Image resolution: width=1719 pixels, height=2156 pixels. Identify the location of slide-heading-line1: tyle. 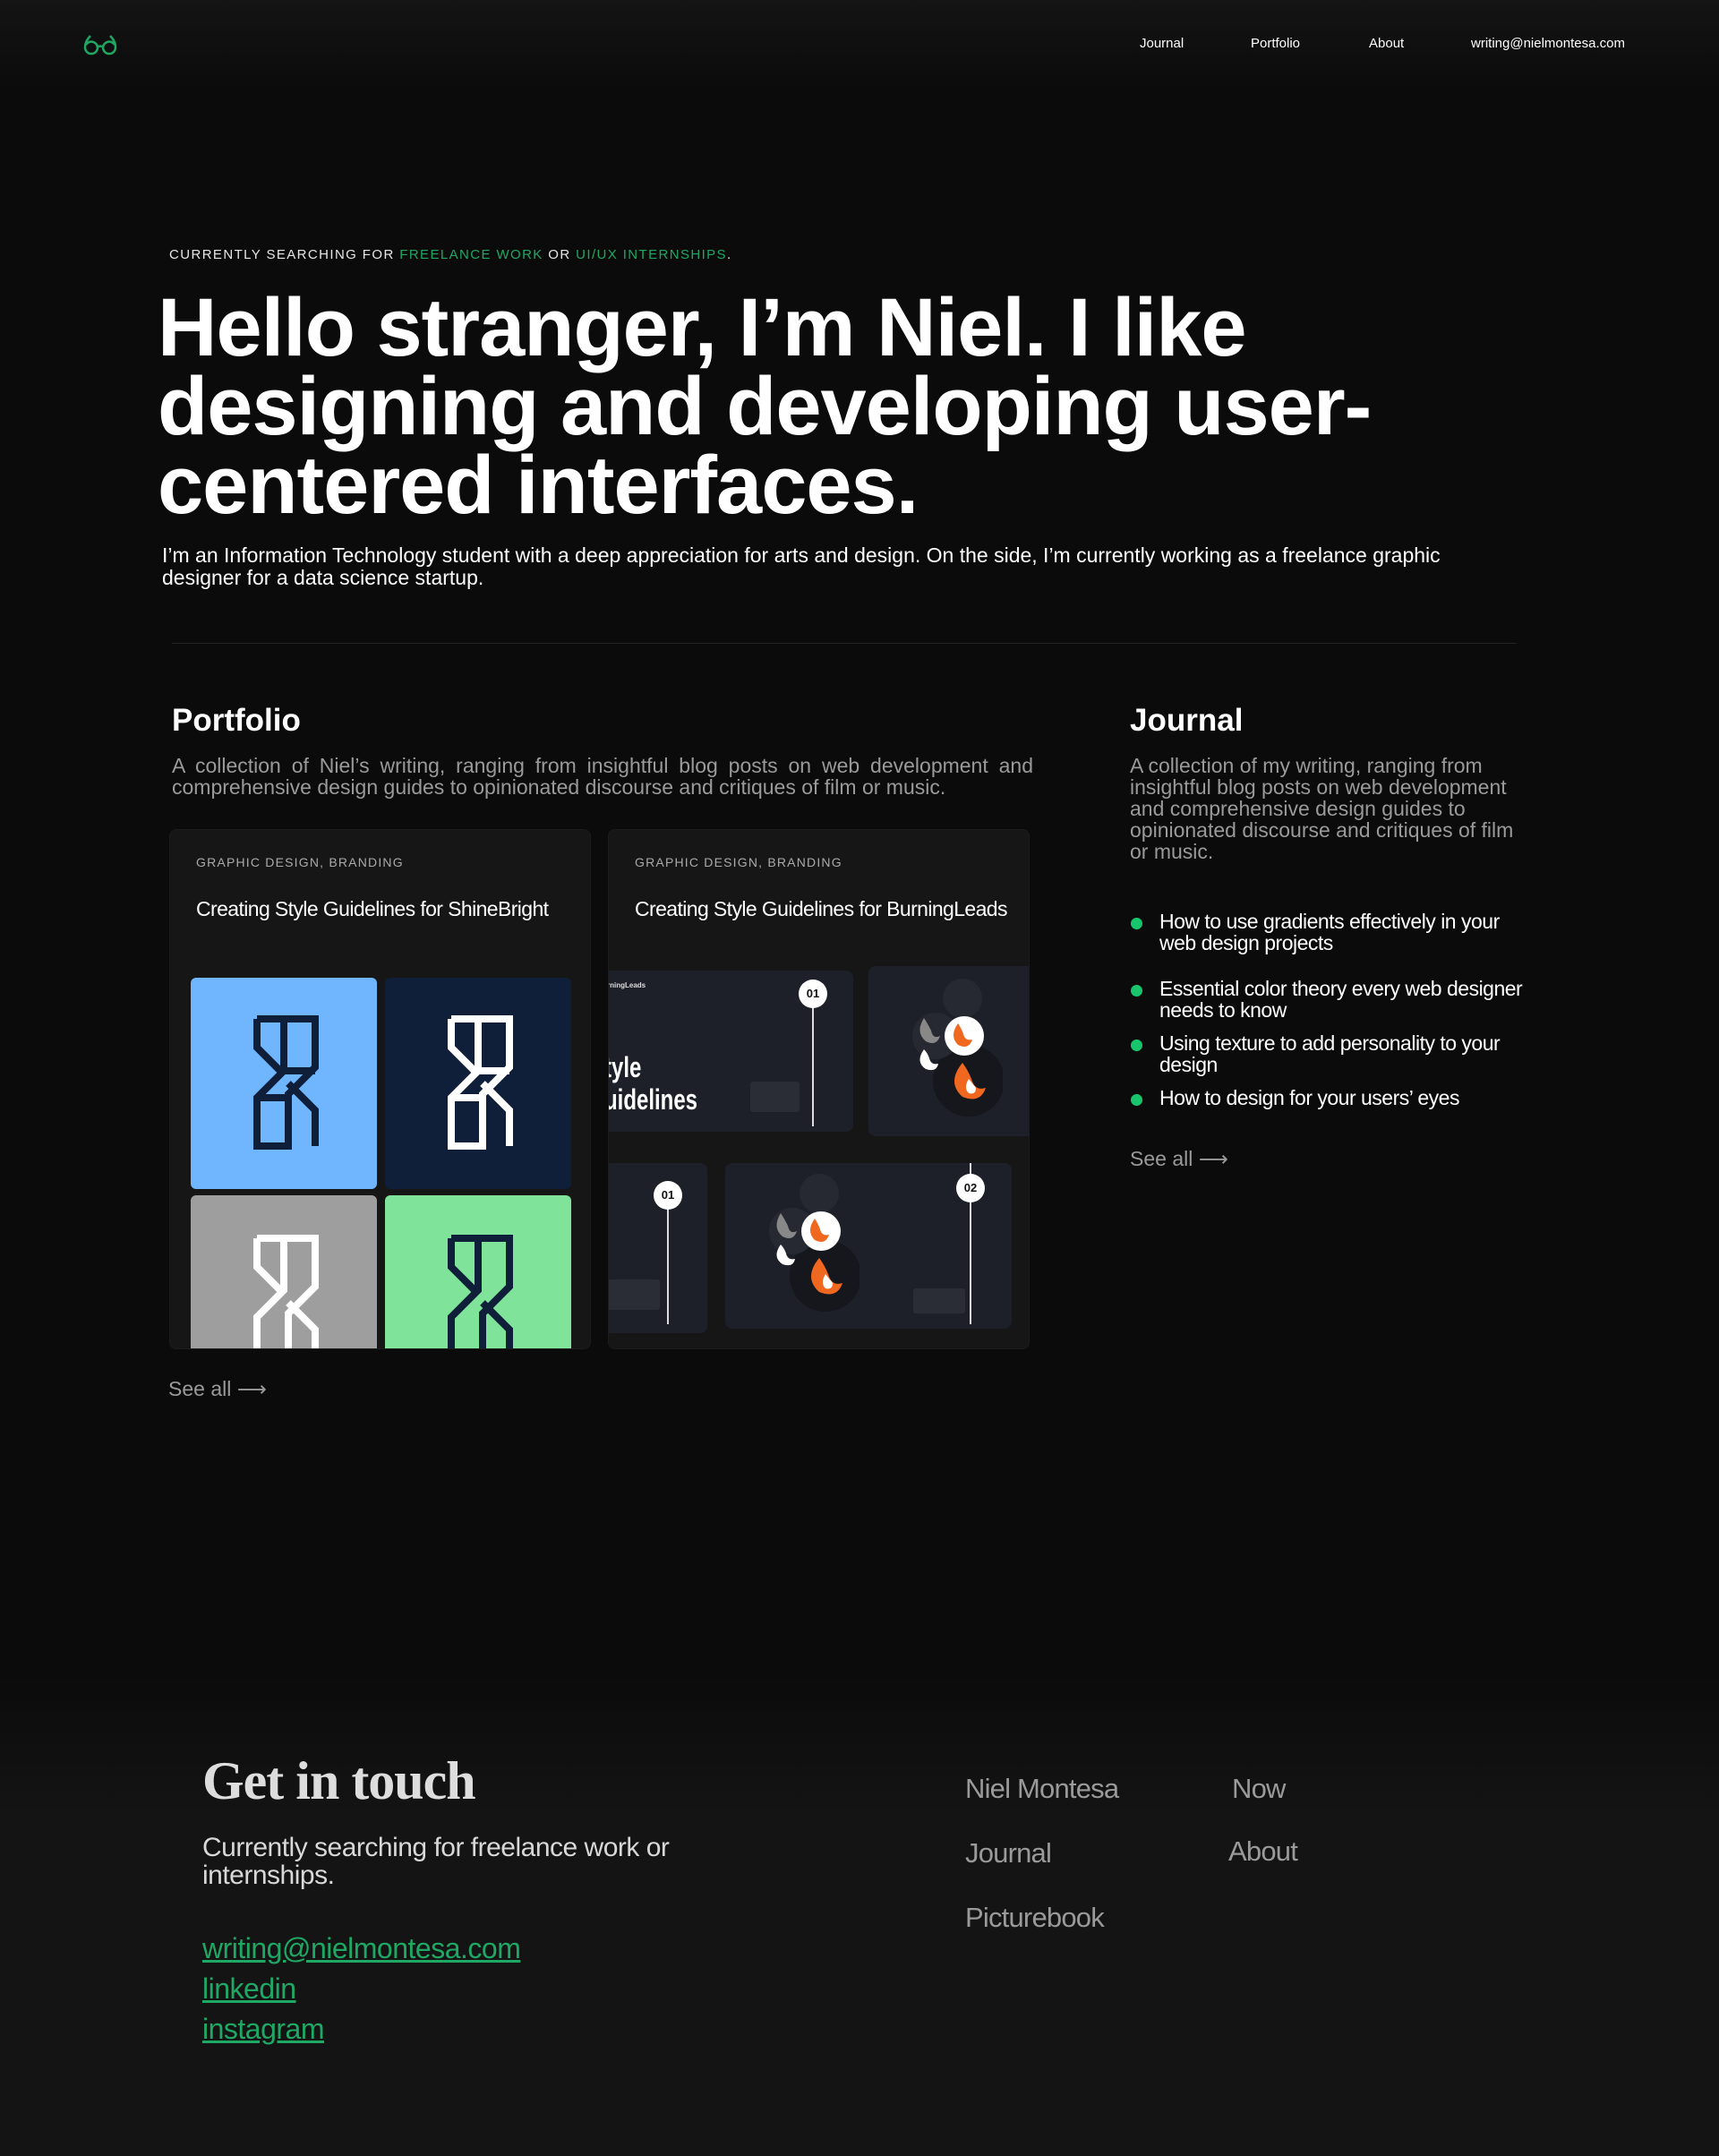
(625, 1067).